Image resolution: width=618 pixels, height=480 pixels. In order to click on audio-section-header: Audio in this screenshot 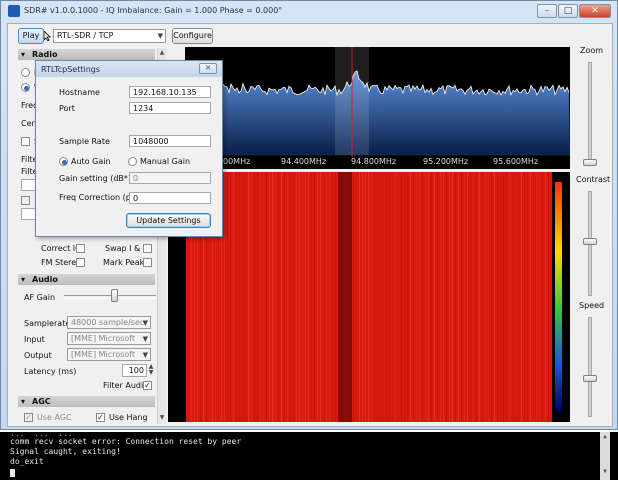, I will do `click(86, 279)`.